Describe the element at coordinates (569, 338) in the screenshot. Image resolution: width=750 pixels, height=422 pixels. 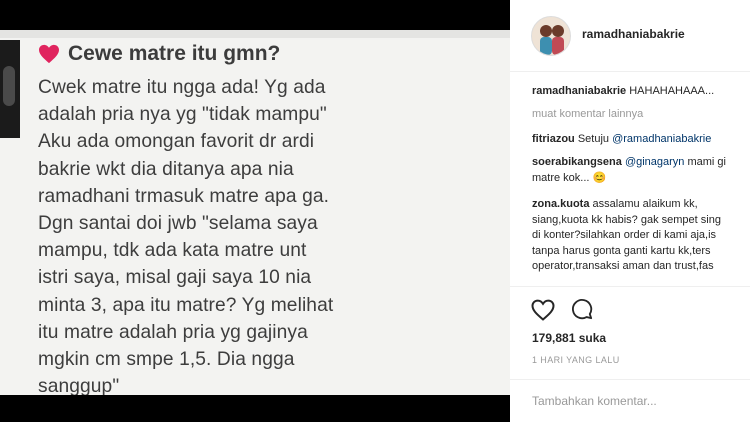
I see `like-count: 179,881 suka` at that location.